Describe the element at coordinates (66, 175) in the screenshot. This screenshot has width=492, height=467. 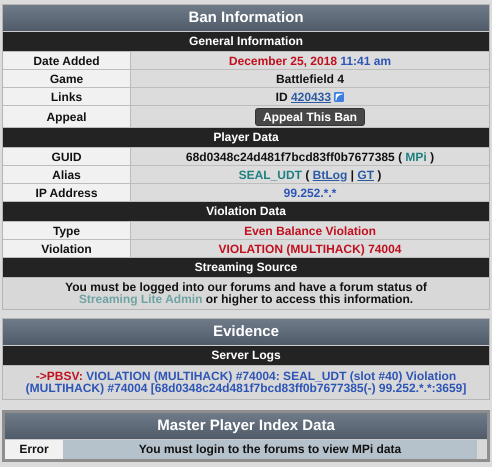
I see `table-cell: Alias` at that location.